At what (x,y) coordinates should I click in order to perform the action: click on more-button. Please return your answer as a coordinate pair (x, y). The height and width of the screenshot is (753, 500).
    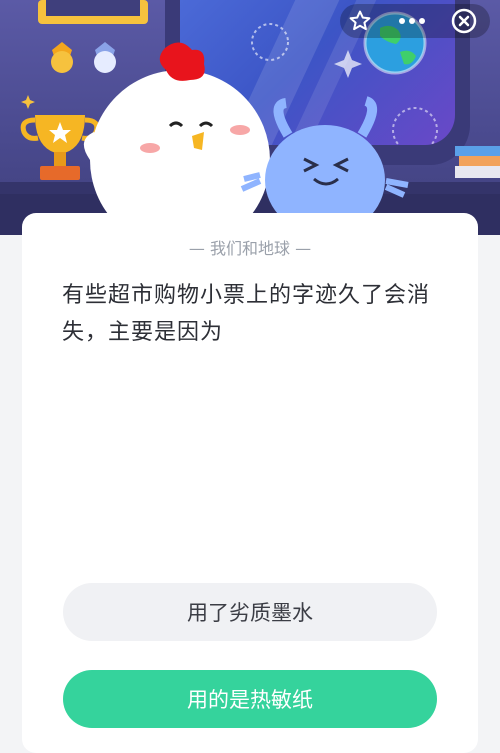
    Looking at the image, I should click on (412, 21).